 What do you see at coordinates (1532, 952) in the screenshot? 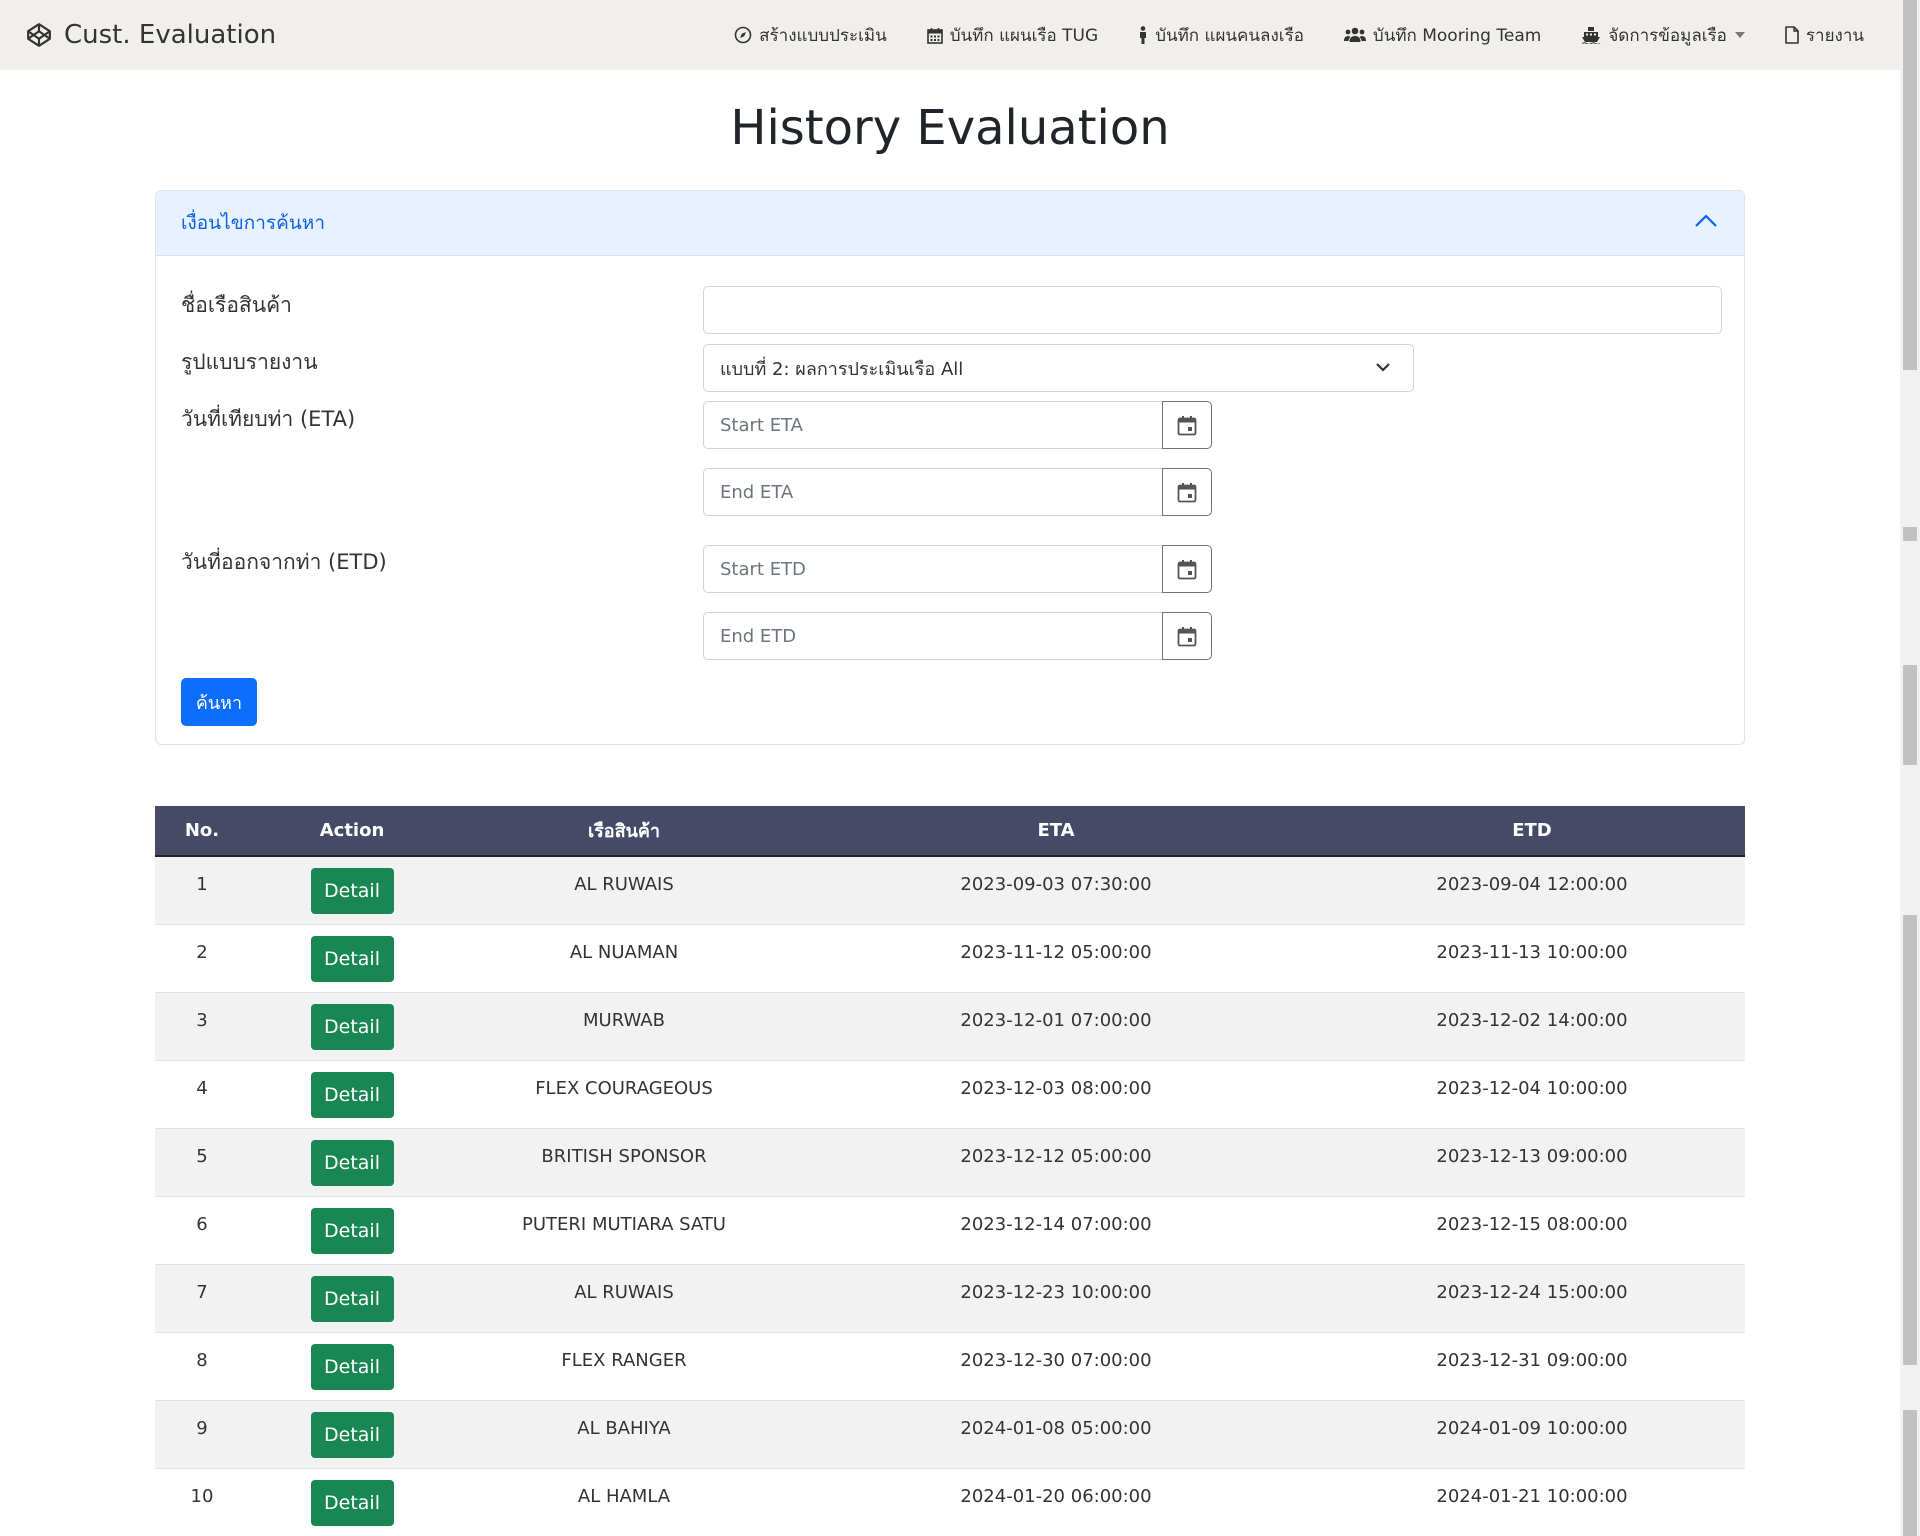
I see `cell-etd: 2023-11-13 10:00:00` at bounding box center [1532, 952].